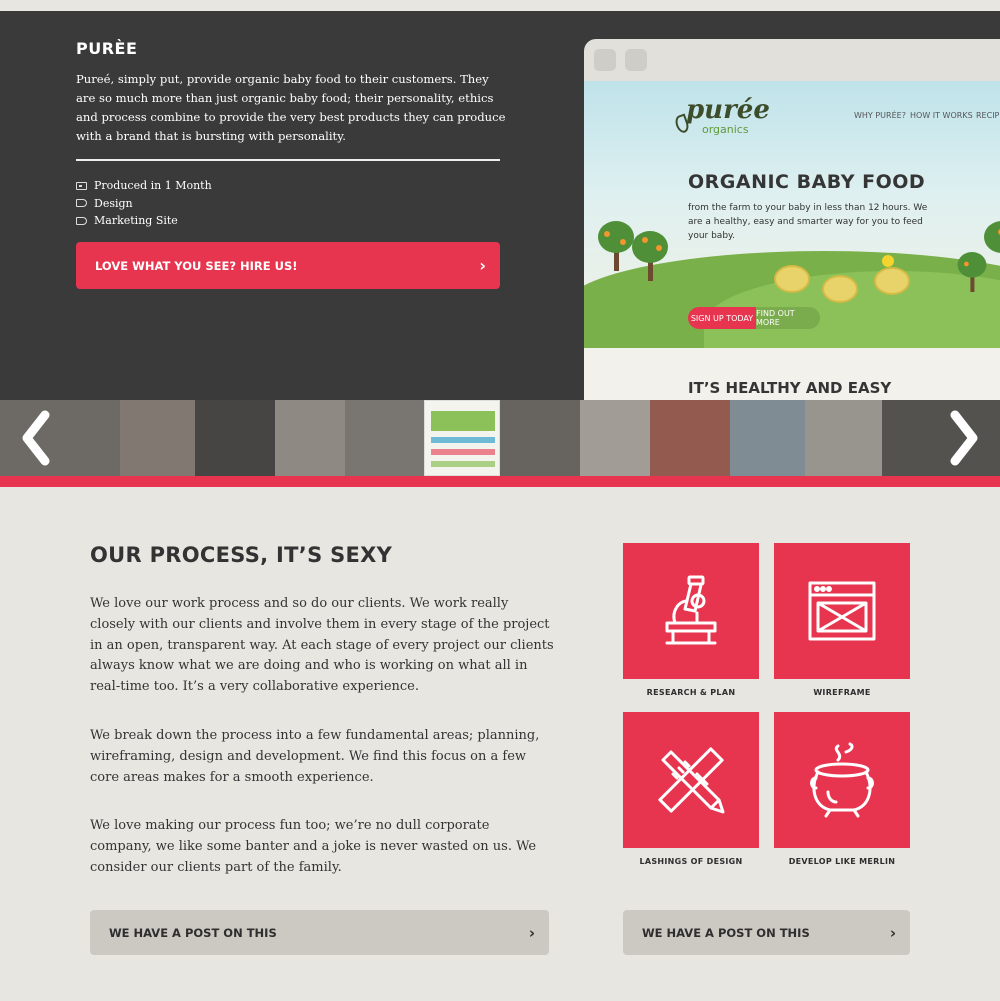 The width and height of the screenshot is (1000, 1001). I want to click on carousel-next-button, so click(964, 438).